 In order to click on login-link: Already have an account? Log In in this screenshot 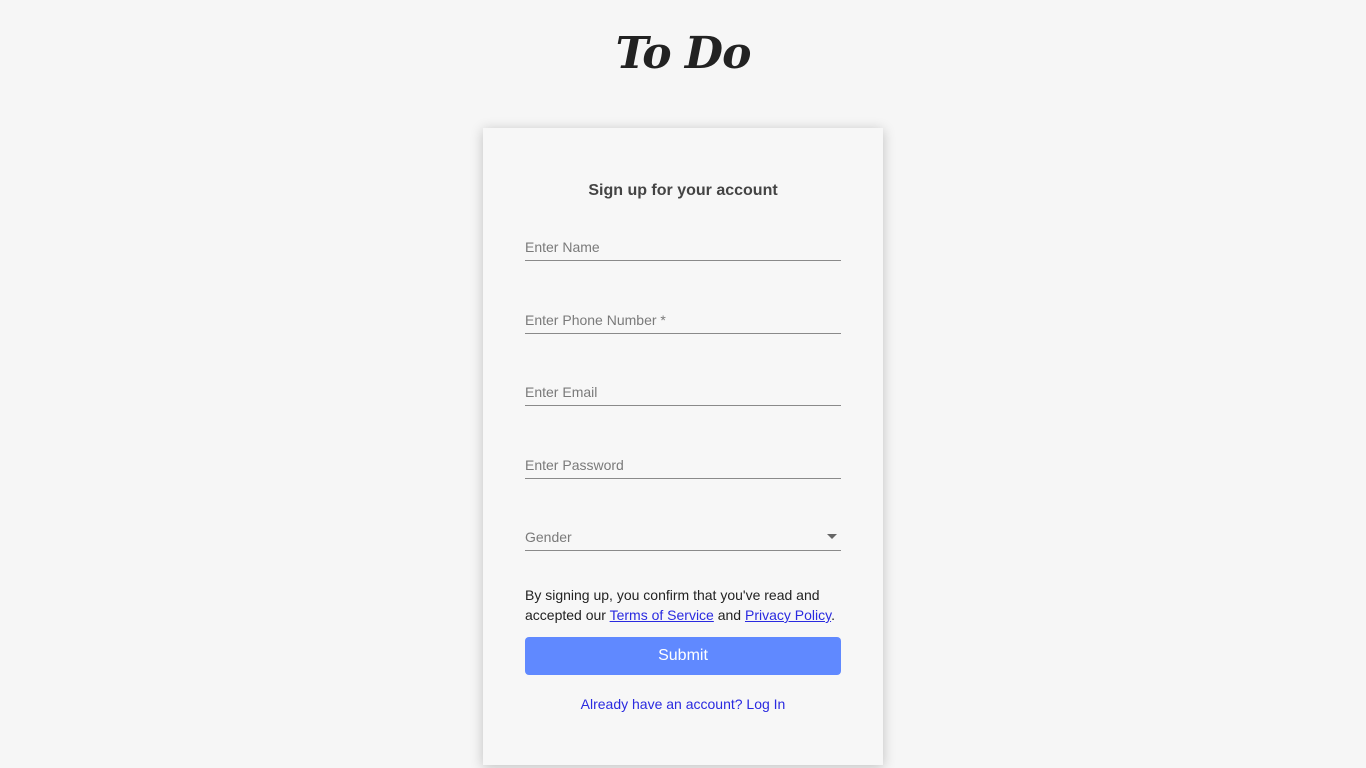, I will do `click(683, 704)`.